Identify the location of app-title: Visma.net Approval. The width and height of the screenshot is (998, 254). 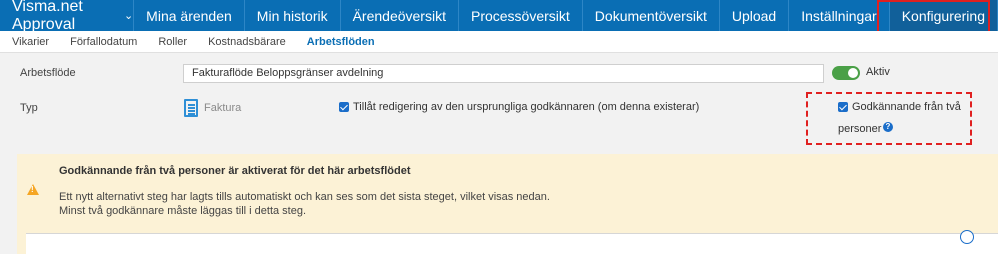
(47, 16).